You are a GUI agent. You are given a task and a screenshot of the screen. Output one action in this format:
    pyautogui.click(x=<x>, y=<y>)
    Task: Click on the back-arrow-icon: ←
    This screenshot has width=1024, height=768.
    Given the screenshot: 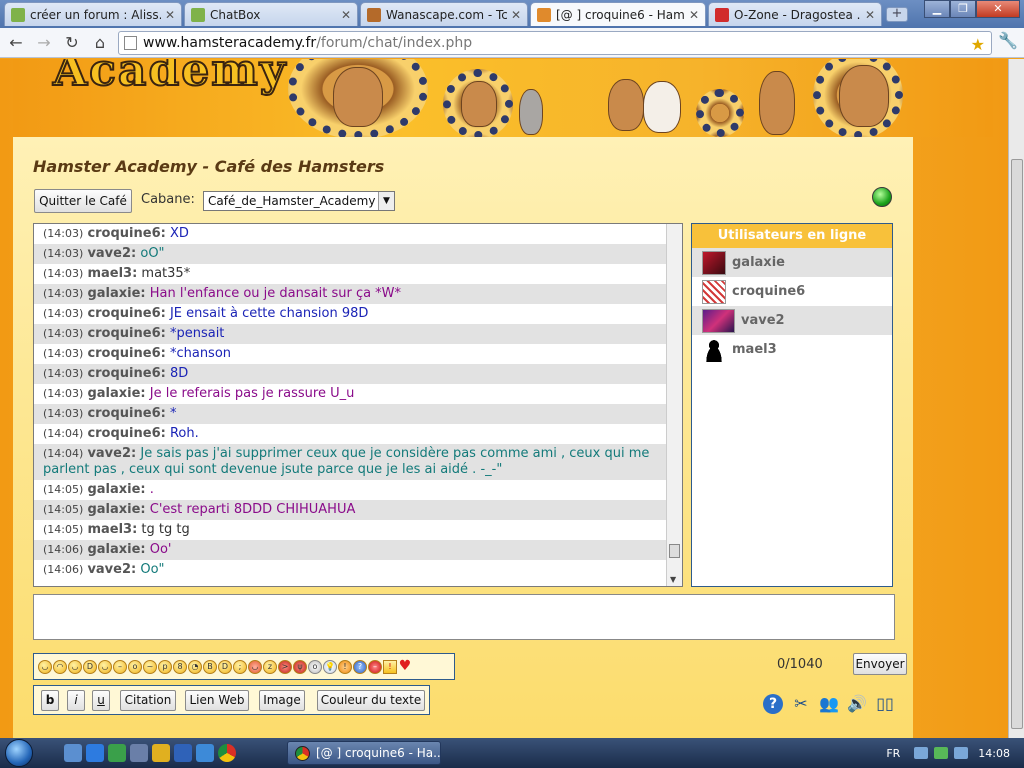 What is the action you would take?
    pyautogui.click(x=16, y=43)
    